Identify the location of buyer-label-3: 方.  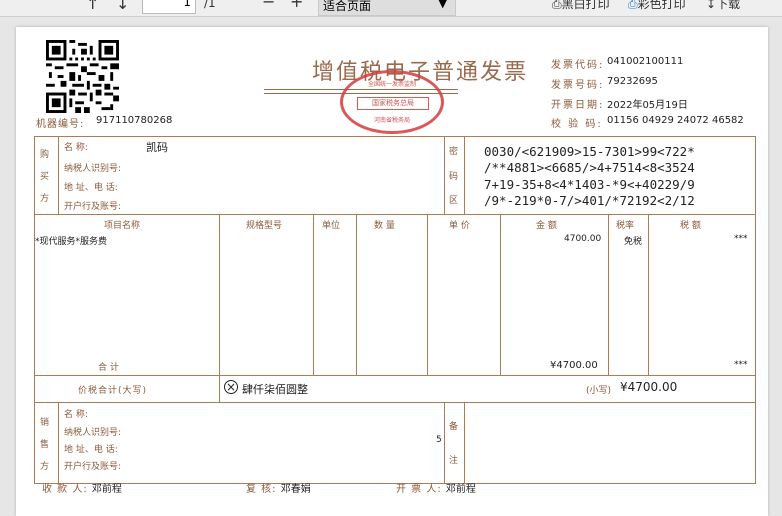
(45, 199).